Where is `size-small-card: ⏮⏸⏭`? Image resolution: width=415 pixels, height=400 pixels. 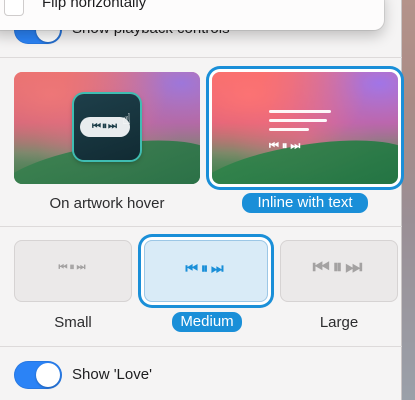 size-small-card: ⏮⏸⏭ is located at coordinates (73, 271).